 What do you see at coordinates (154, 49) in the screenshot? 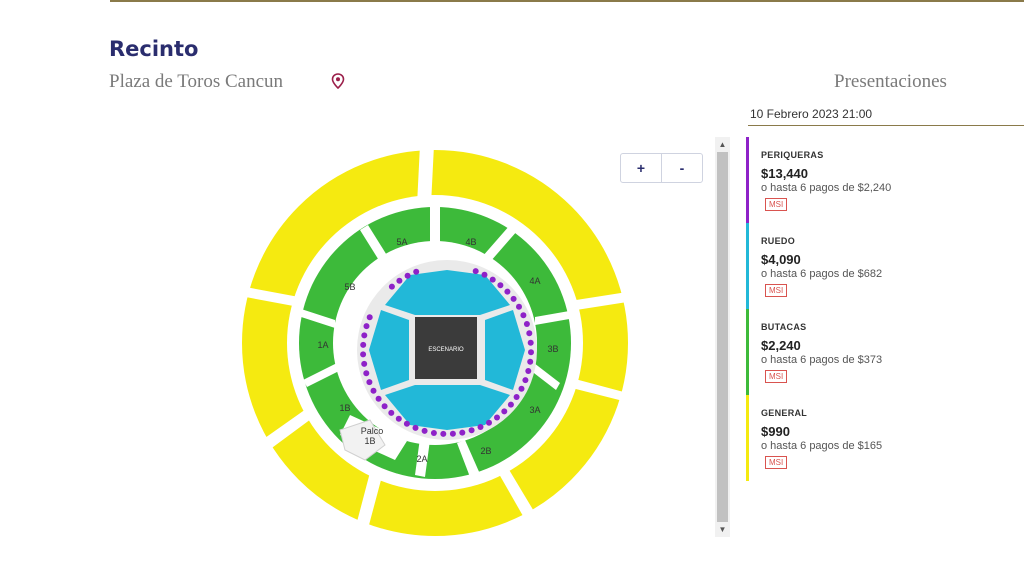
I see `page-title: Recinto` at bounding box center [154, 49].